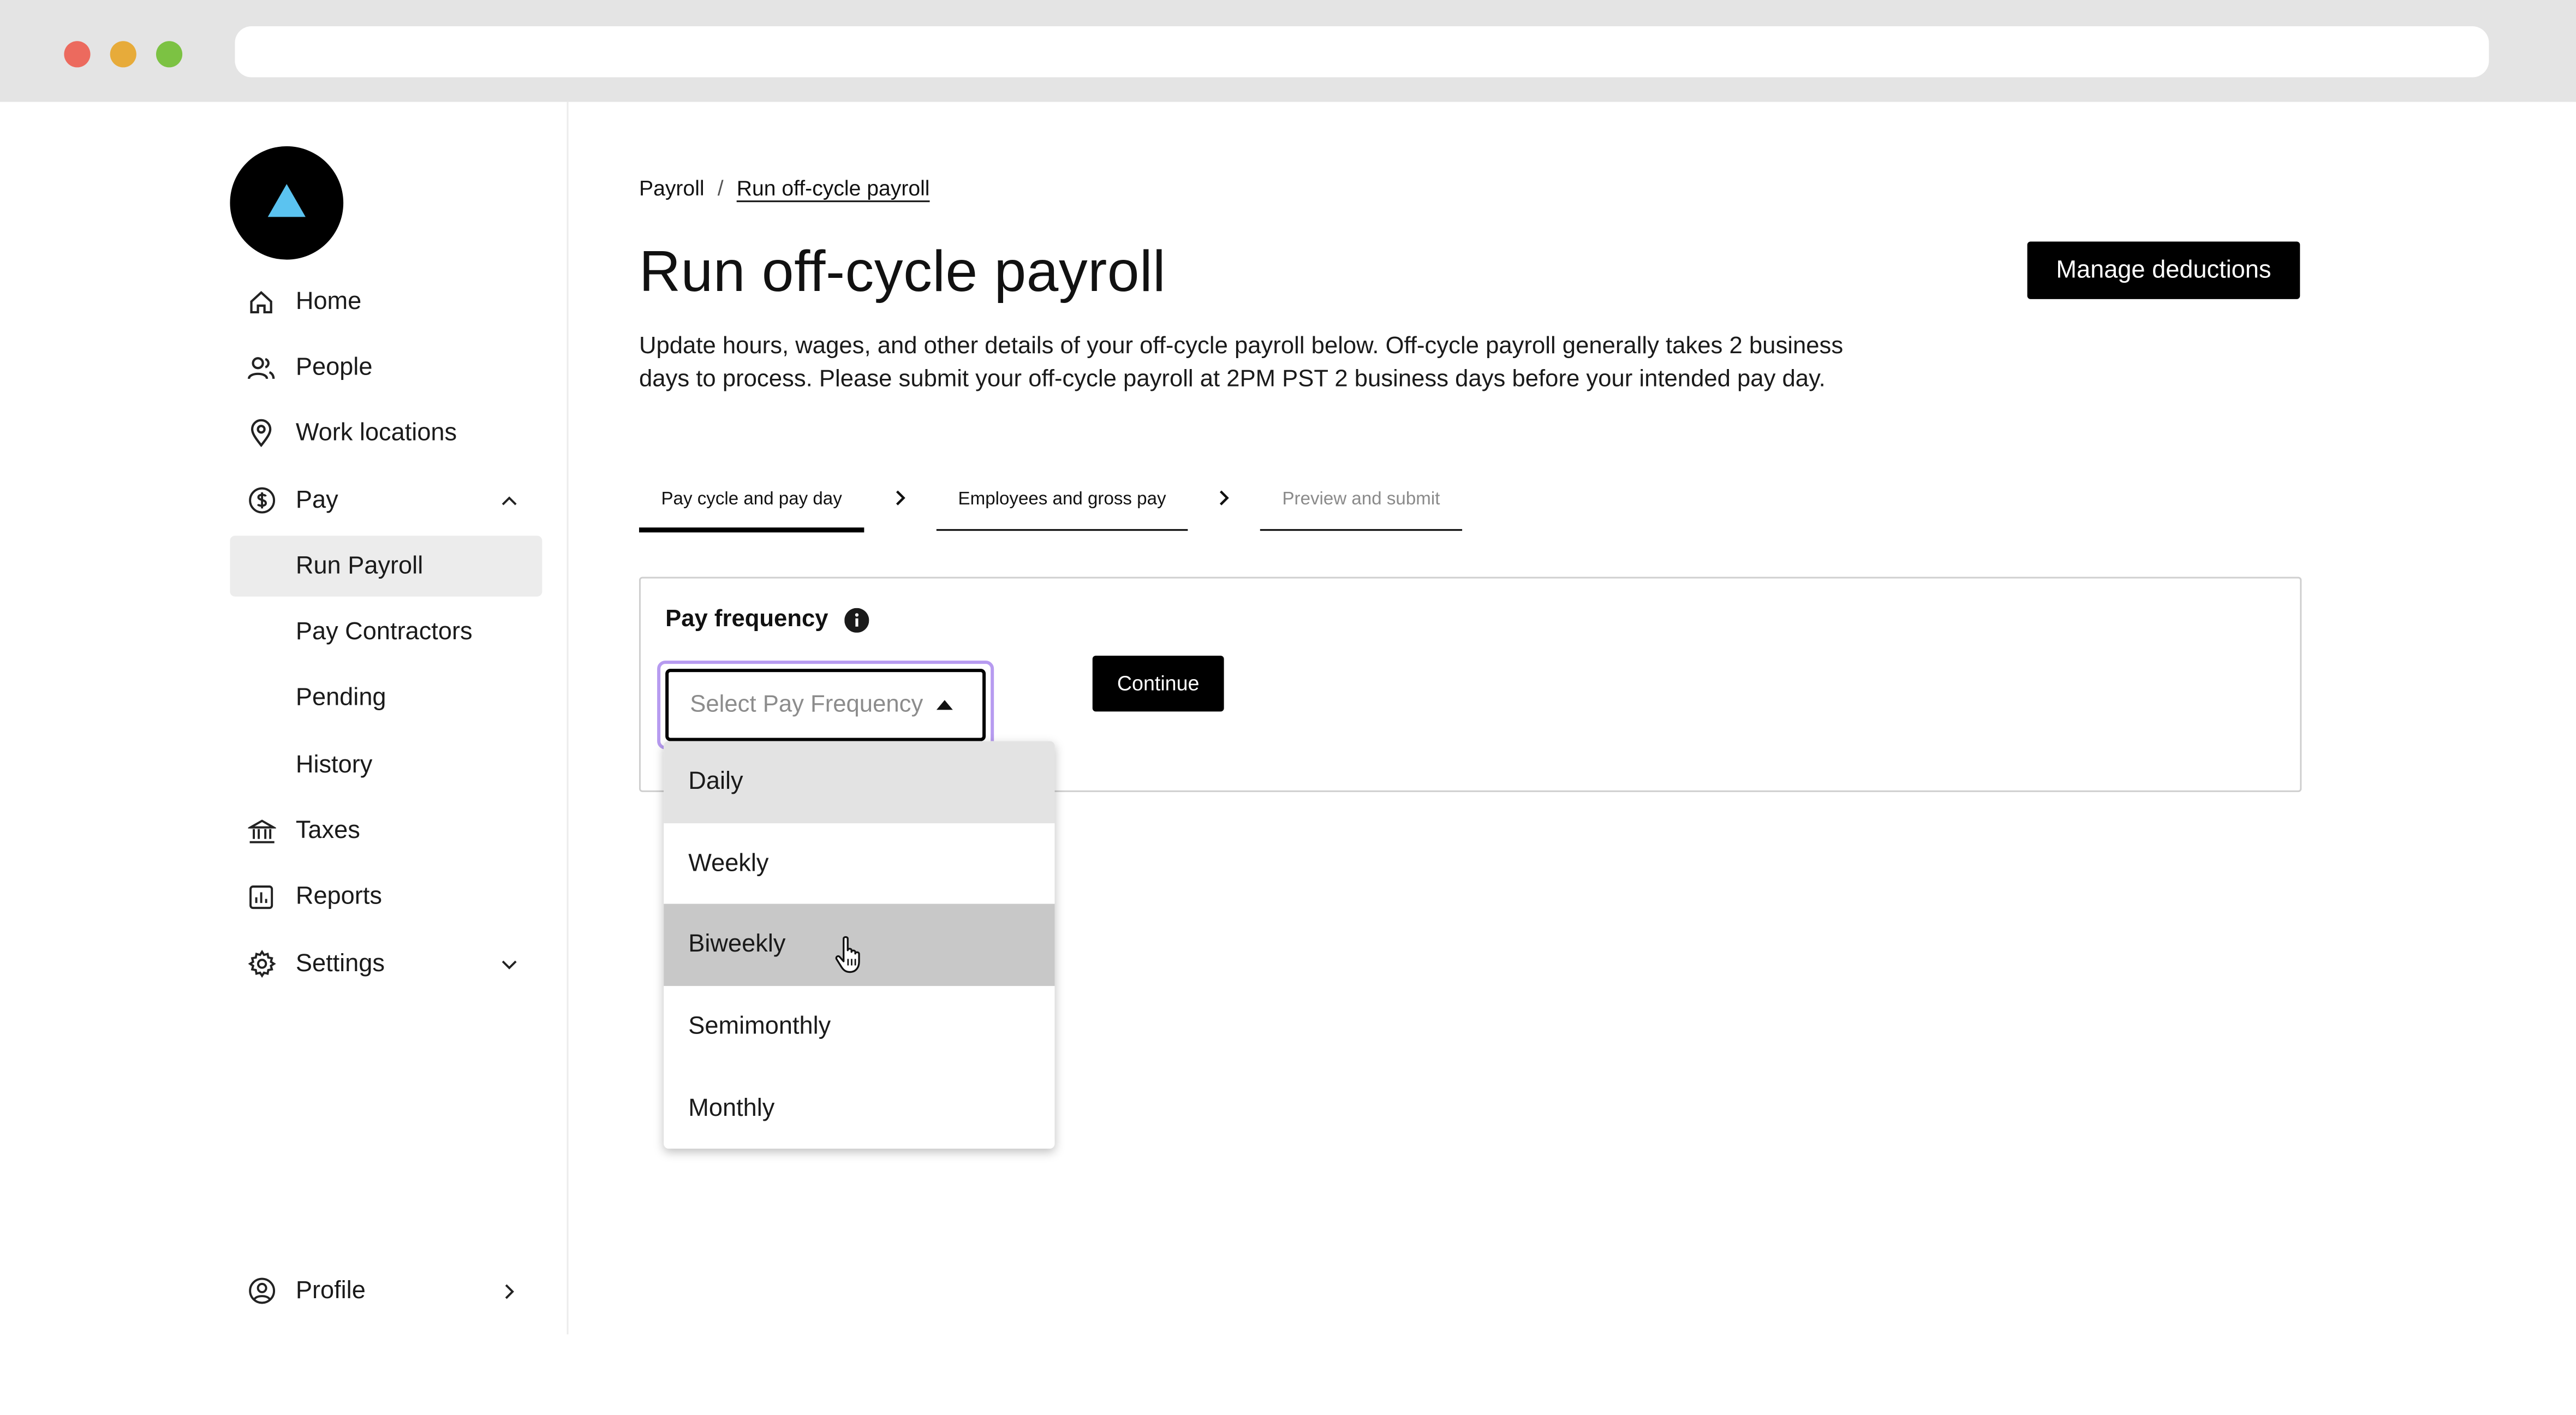 The height and width of the screenshot is (1415, 2576). What do you see at coordinates (316, 501) in the screenshot?
I see `sidebar-item-label: Pay` at bounding box center [316, 501].